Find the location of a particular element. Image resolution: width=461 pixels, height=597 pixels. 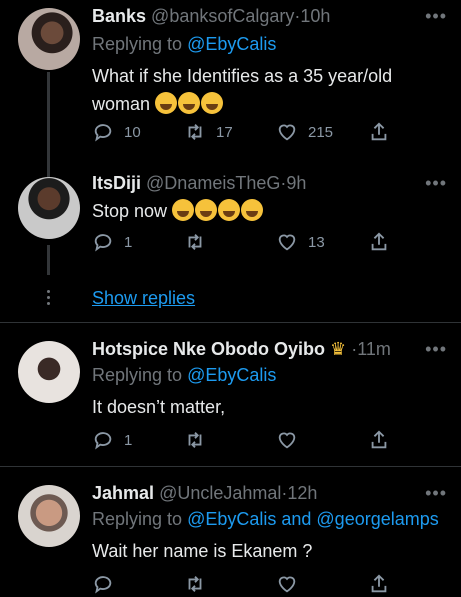

retweet-count: 17 is located at coordinates (224, 132).